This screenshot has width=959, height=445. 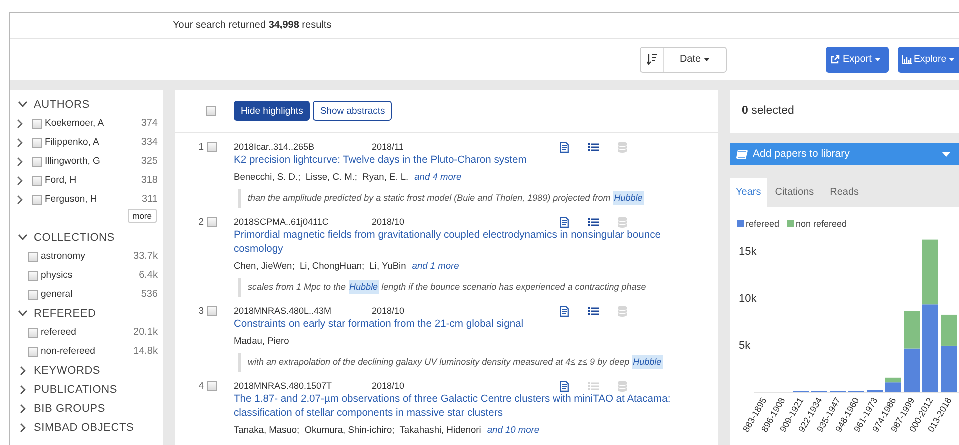 I want to click on explore-button: Explore, so click(x=928, y=59).